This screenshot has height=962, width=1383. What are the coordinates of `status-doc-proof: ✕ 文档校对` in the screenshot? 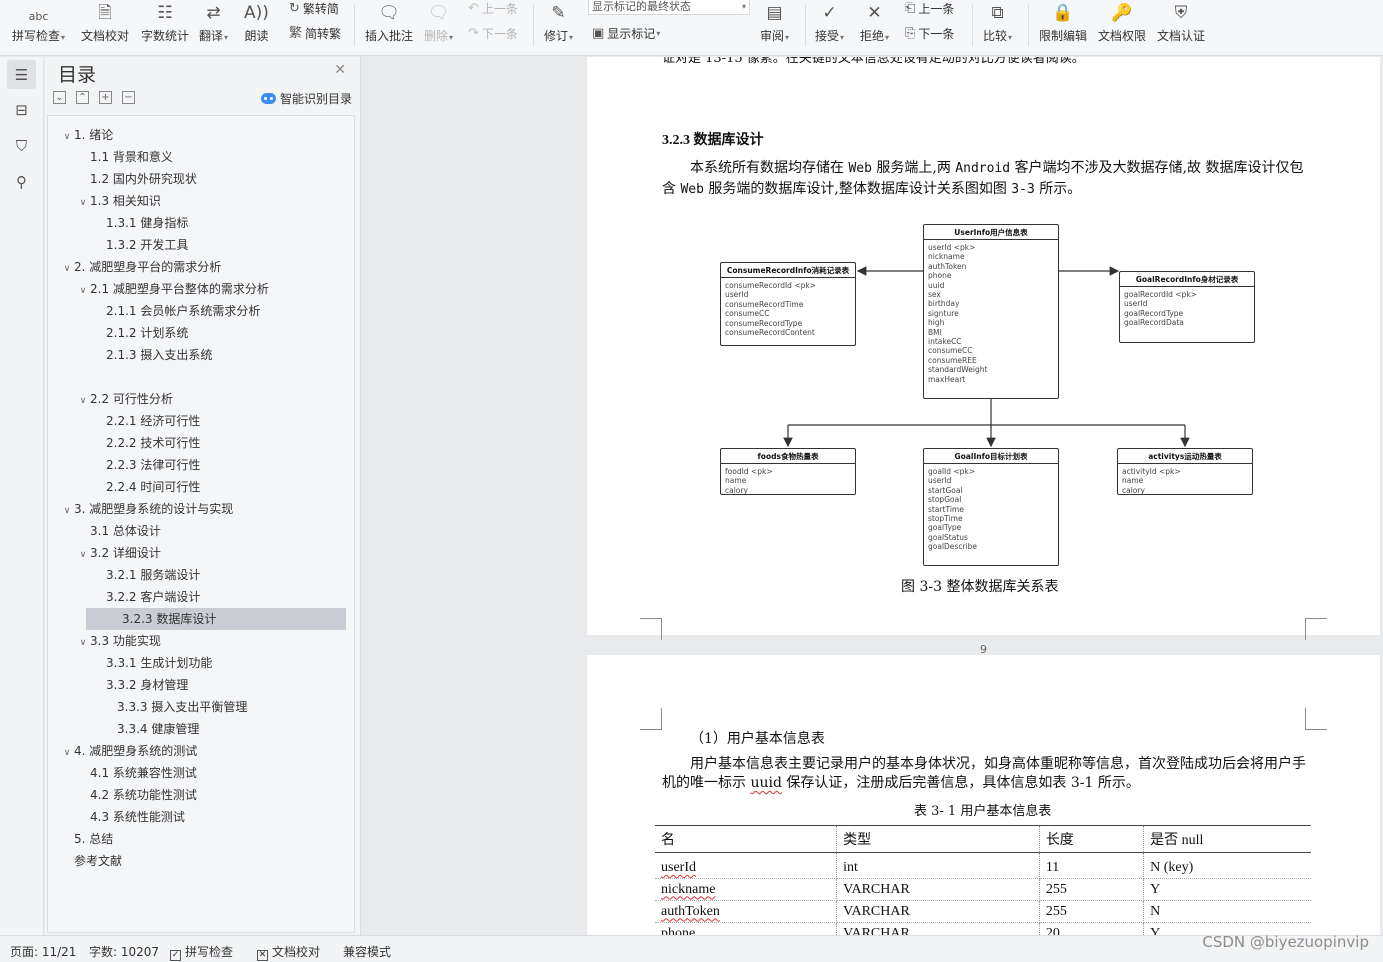 It's located at (288, 952).